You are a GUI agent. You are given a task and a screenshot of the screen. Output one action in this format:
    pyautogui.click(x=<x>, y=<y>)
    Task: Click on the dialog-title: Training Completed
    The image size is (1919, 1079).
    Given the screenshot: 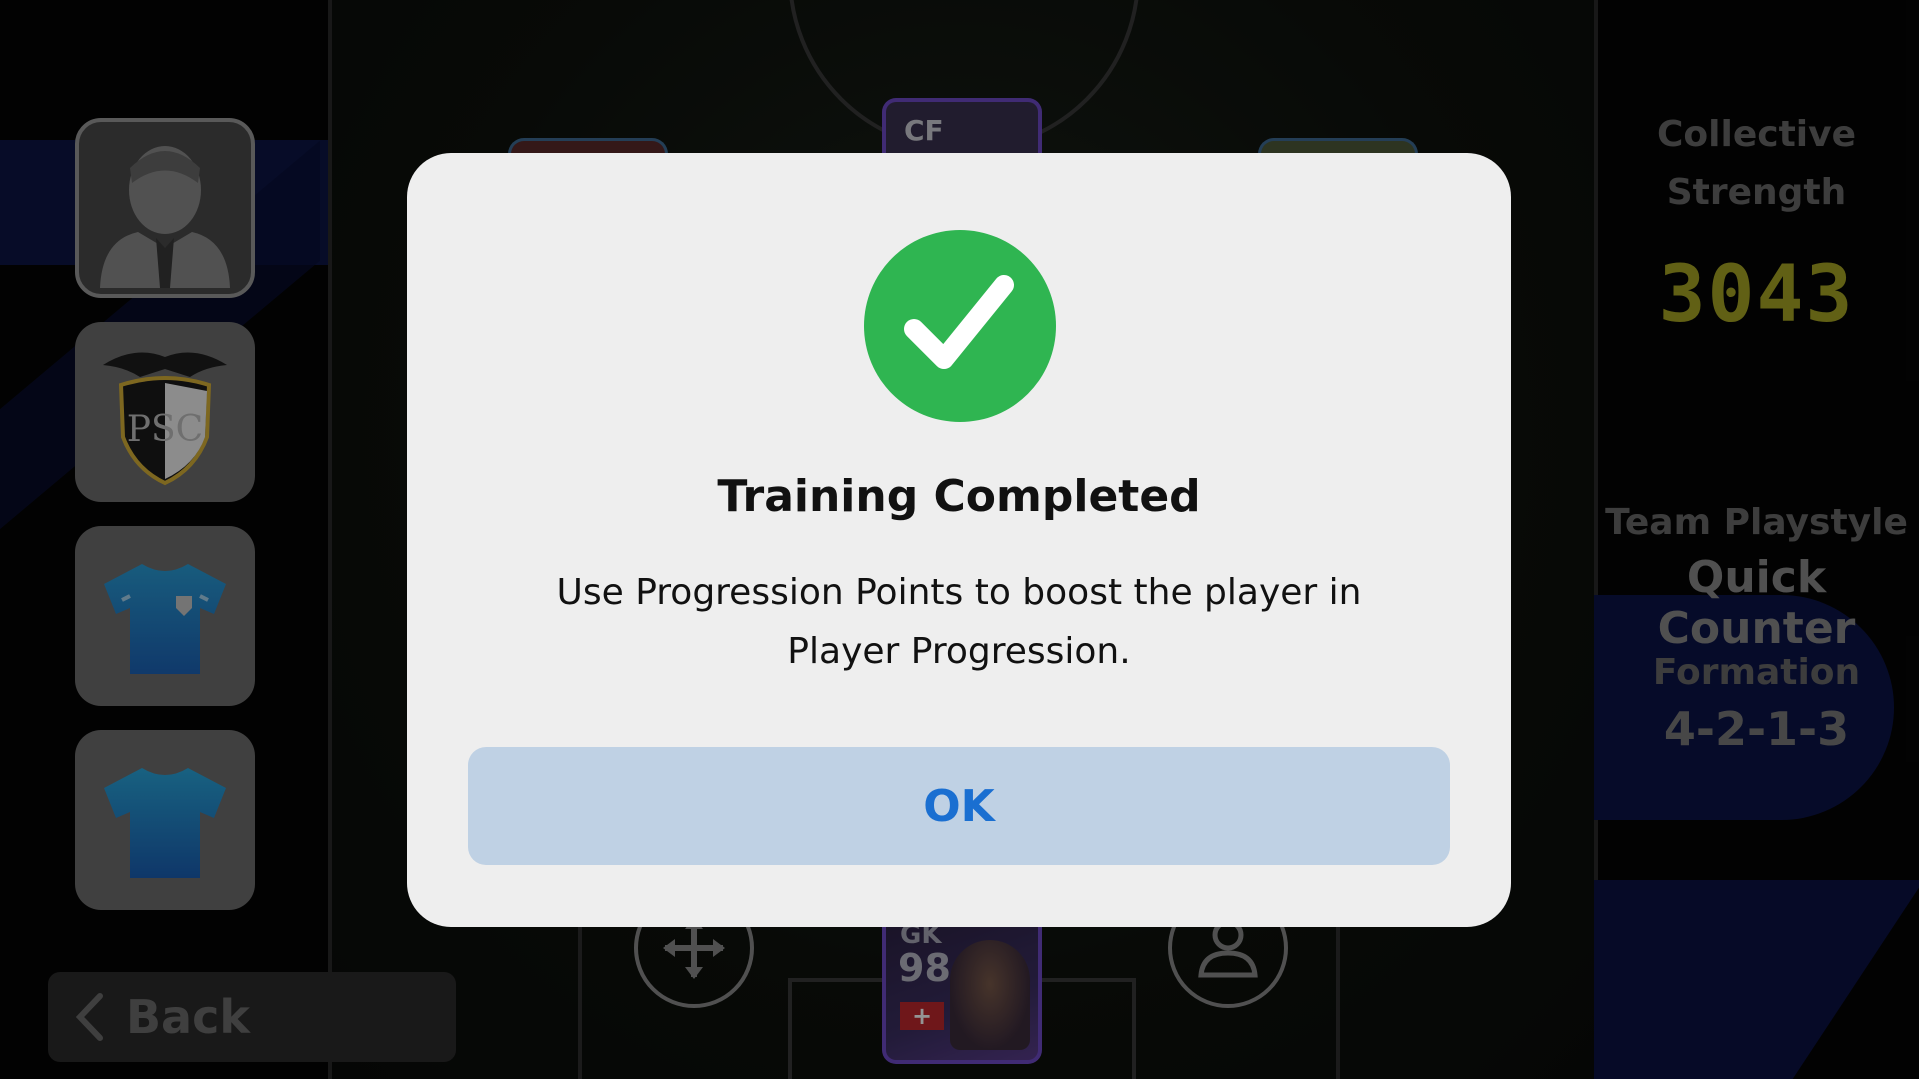 What is the action you would take?
    pyautogui.click(x=959, y=496)
    